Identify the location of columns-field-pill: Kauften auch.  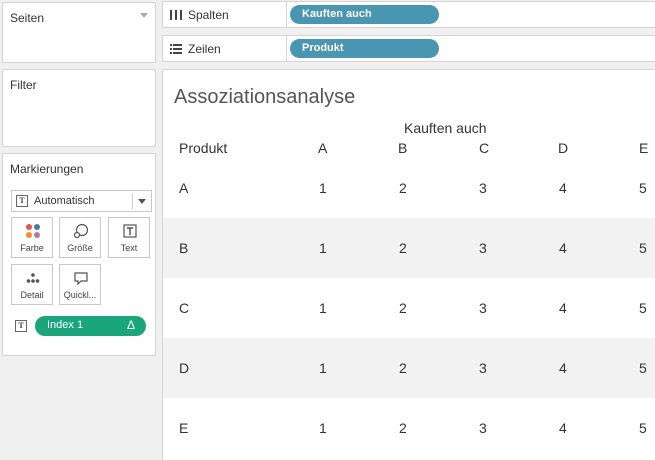
(364, 14).